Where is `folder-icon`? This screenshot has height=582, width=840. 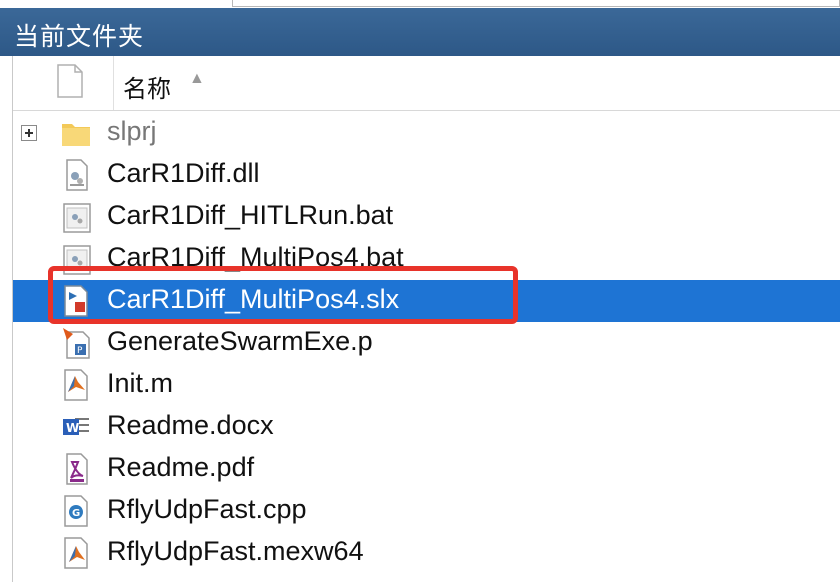
folder-icon is located at coordinates (76, 135).